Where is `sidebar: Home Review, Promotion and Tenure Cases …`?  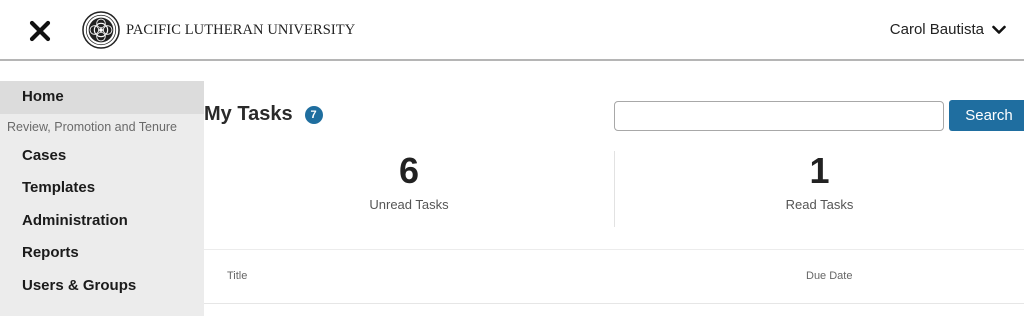
sidebar: Home Review, Promotion and Tenure Cases … is located at coordinates (102, 198).